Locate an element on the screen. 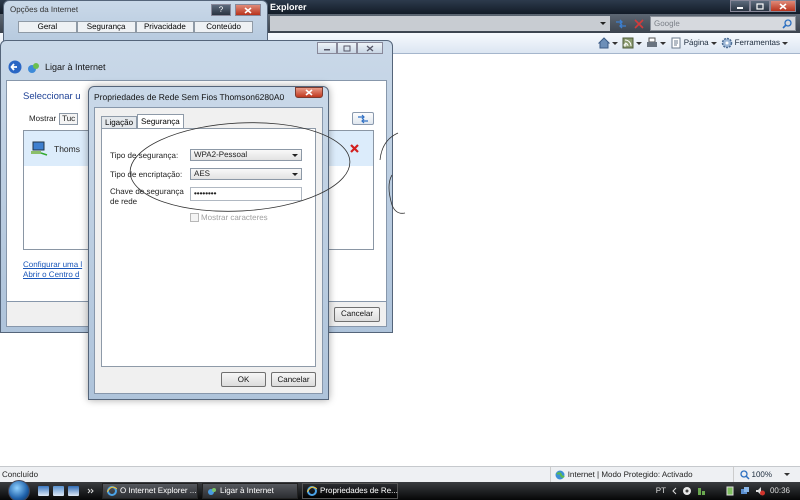 The height and width of the screenshot is (500, 800). status-text: Concluído is located at coordinates (20, 475).